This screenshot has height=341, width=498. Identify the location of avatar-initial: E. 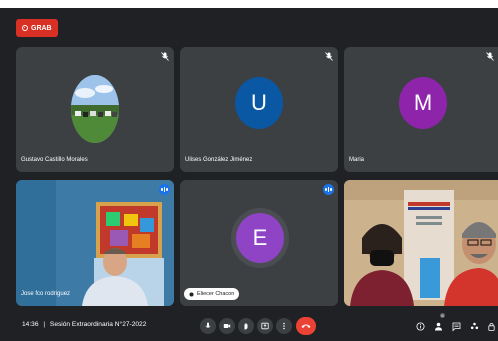
(260, 237).